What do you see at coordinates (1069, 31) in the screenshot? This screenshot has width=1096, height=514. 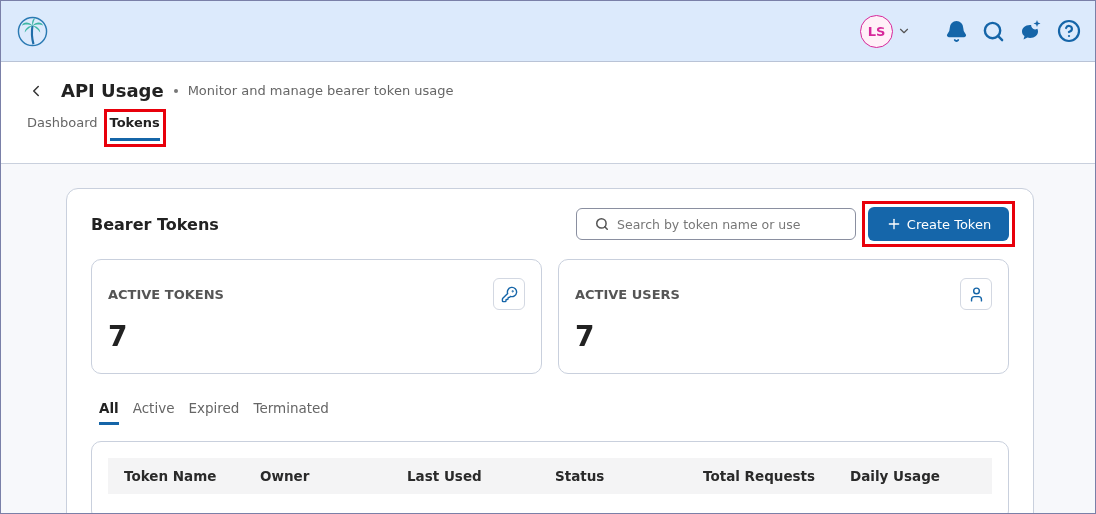 I see `help-icon` at bounding box center [1069, 31].